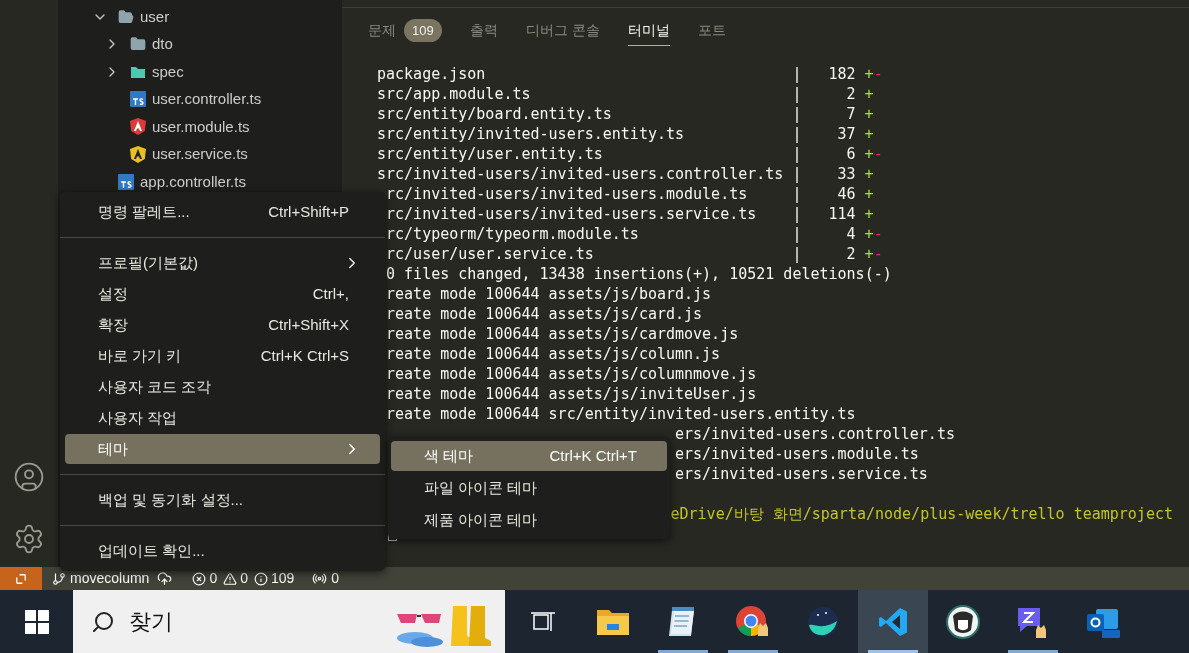  I want to click on panel-tab: 문제 109, so click(405, 31).